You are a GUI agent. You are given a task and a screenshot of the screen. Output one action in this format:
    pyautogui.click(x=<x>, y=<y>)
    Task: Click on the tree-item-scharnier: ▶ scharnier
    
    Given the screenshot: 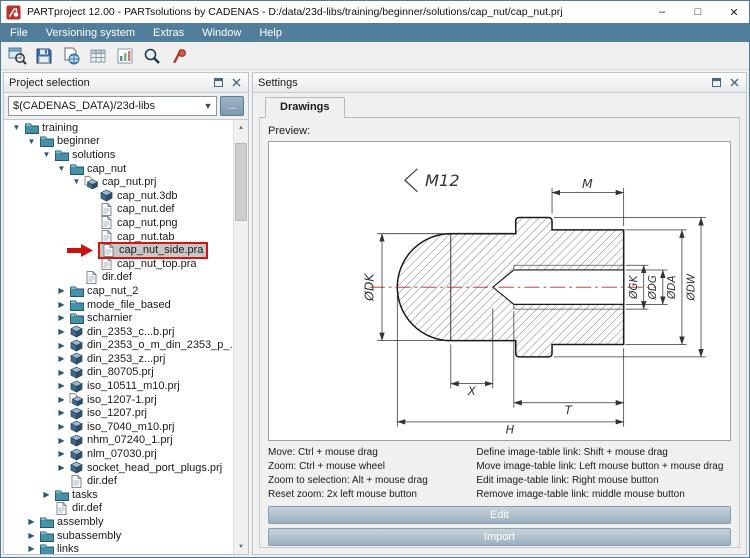 What is the action you would take?
    pyautogui.click(x=118, y=318)
    